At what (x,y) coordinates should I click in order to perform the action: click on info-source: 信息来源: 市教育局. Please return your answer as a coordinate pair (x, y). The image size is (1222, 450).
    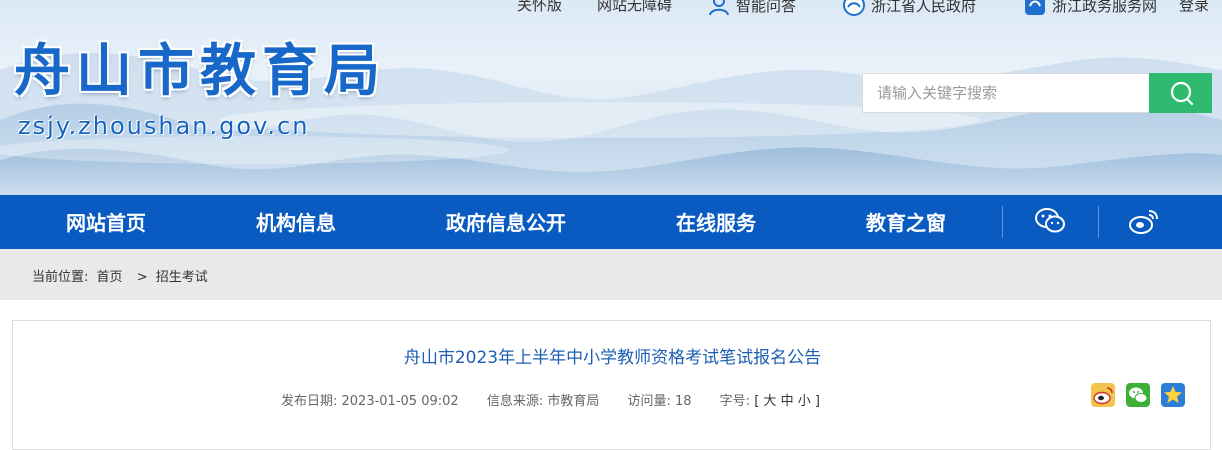
    Looking at the image, I should click on (543, 401).